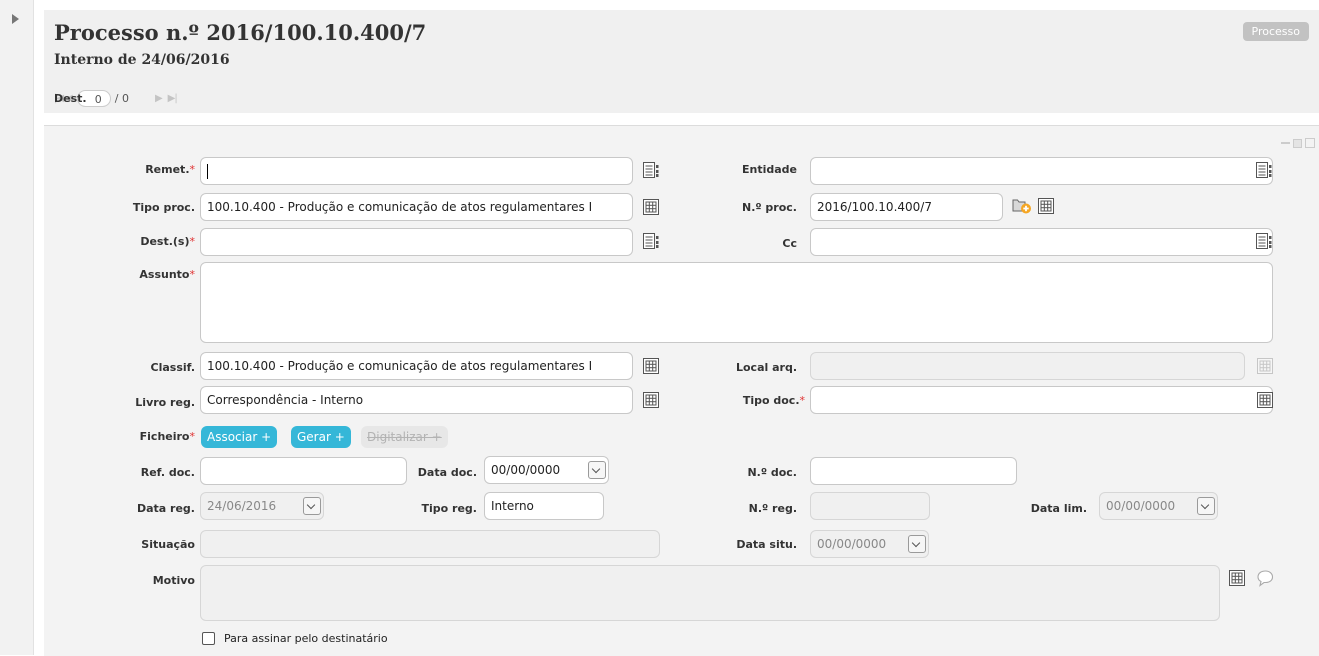 The height and width of the screenshot is (656, 1319). Describe the element at coordinates (449, 508) in the screenshot. I see `tipo-reg-label: Tipo reg.` at that location.